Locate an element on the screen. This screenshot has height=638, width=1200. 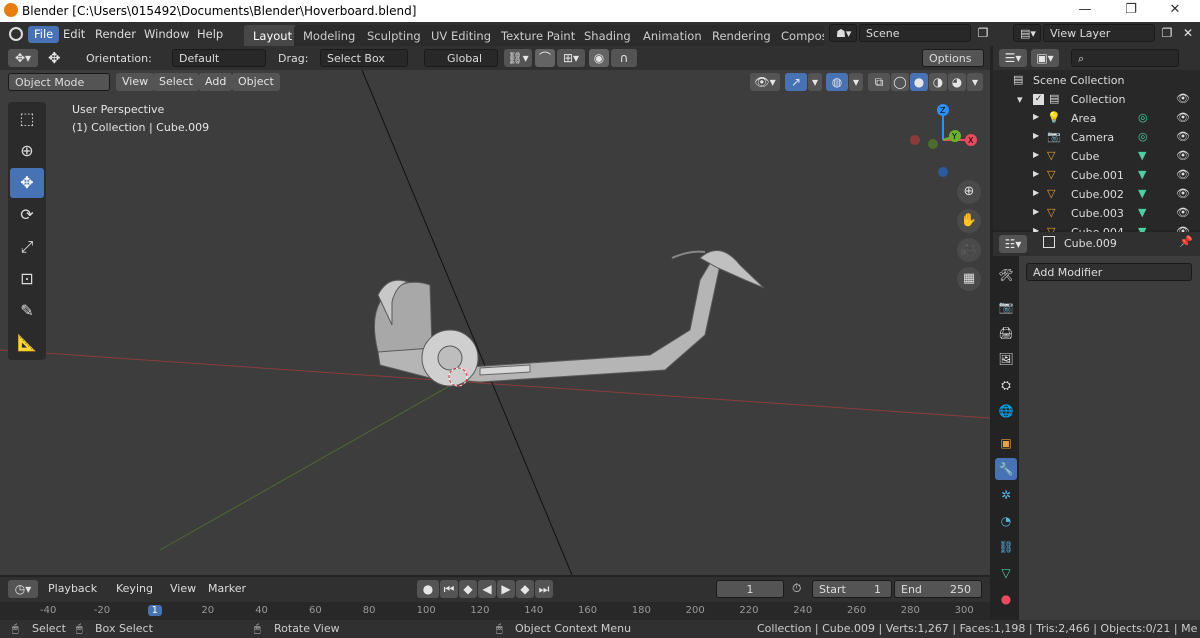
start-frame-field: Start 1 is located at coordinates (852, 589).